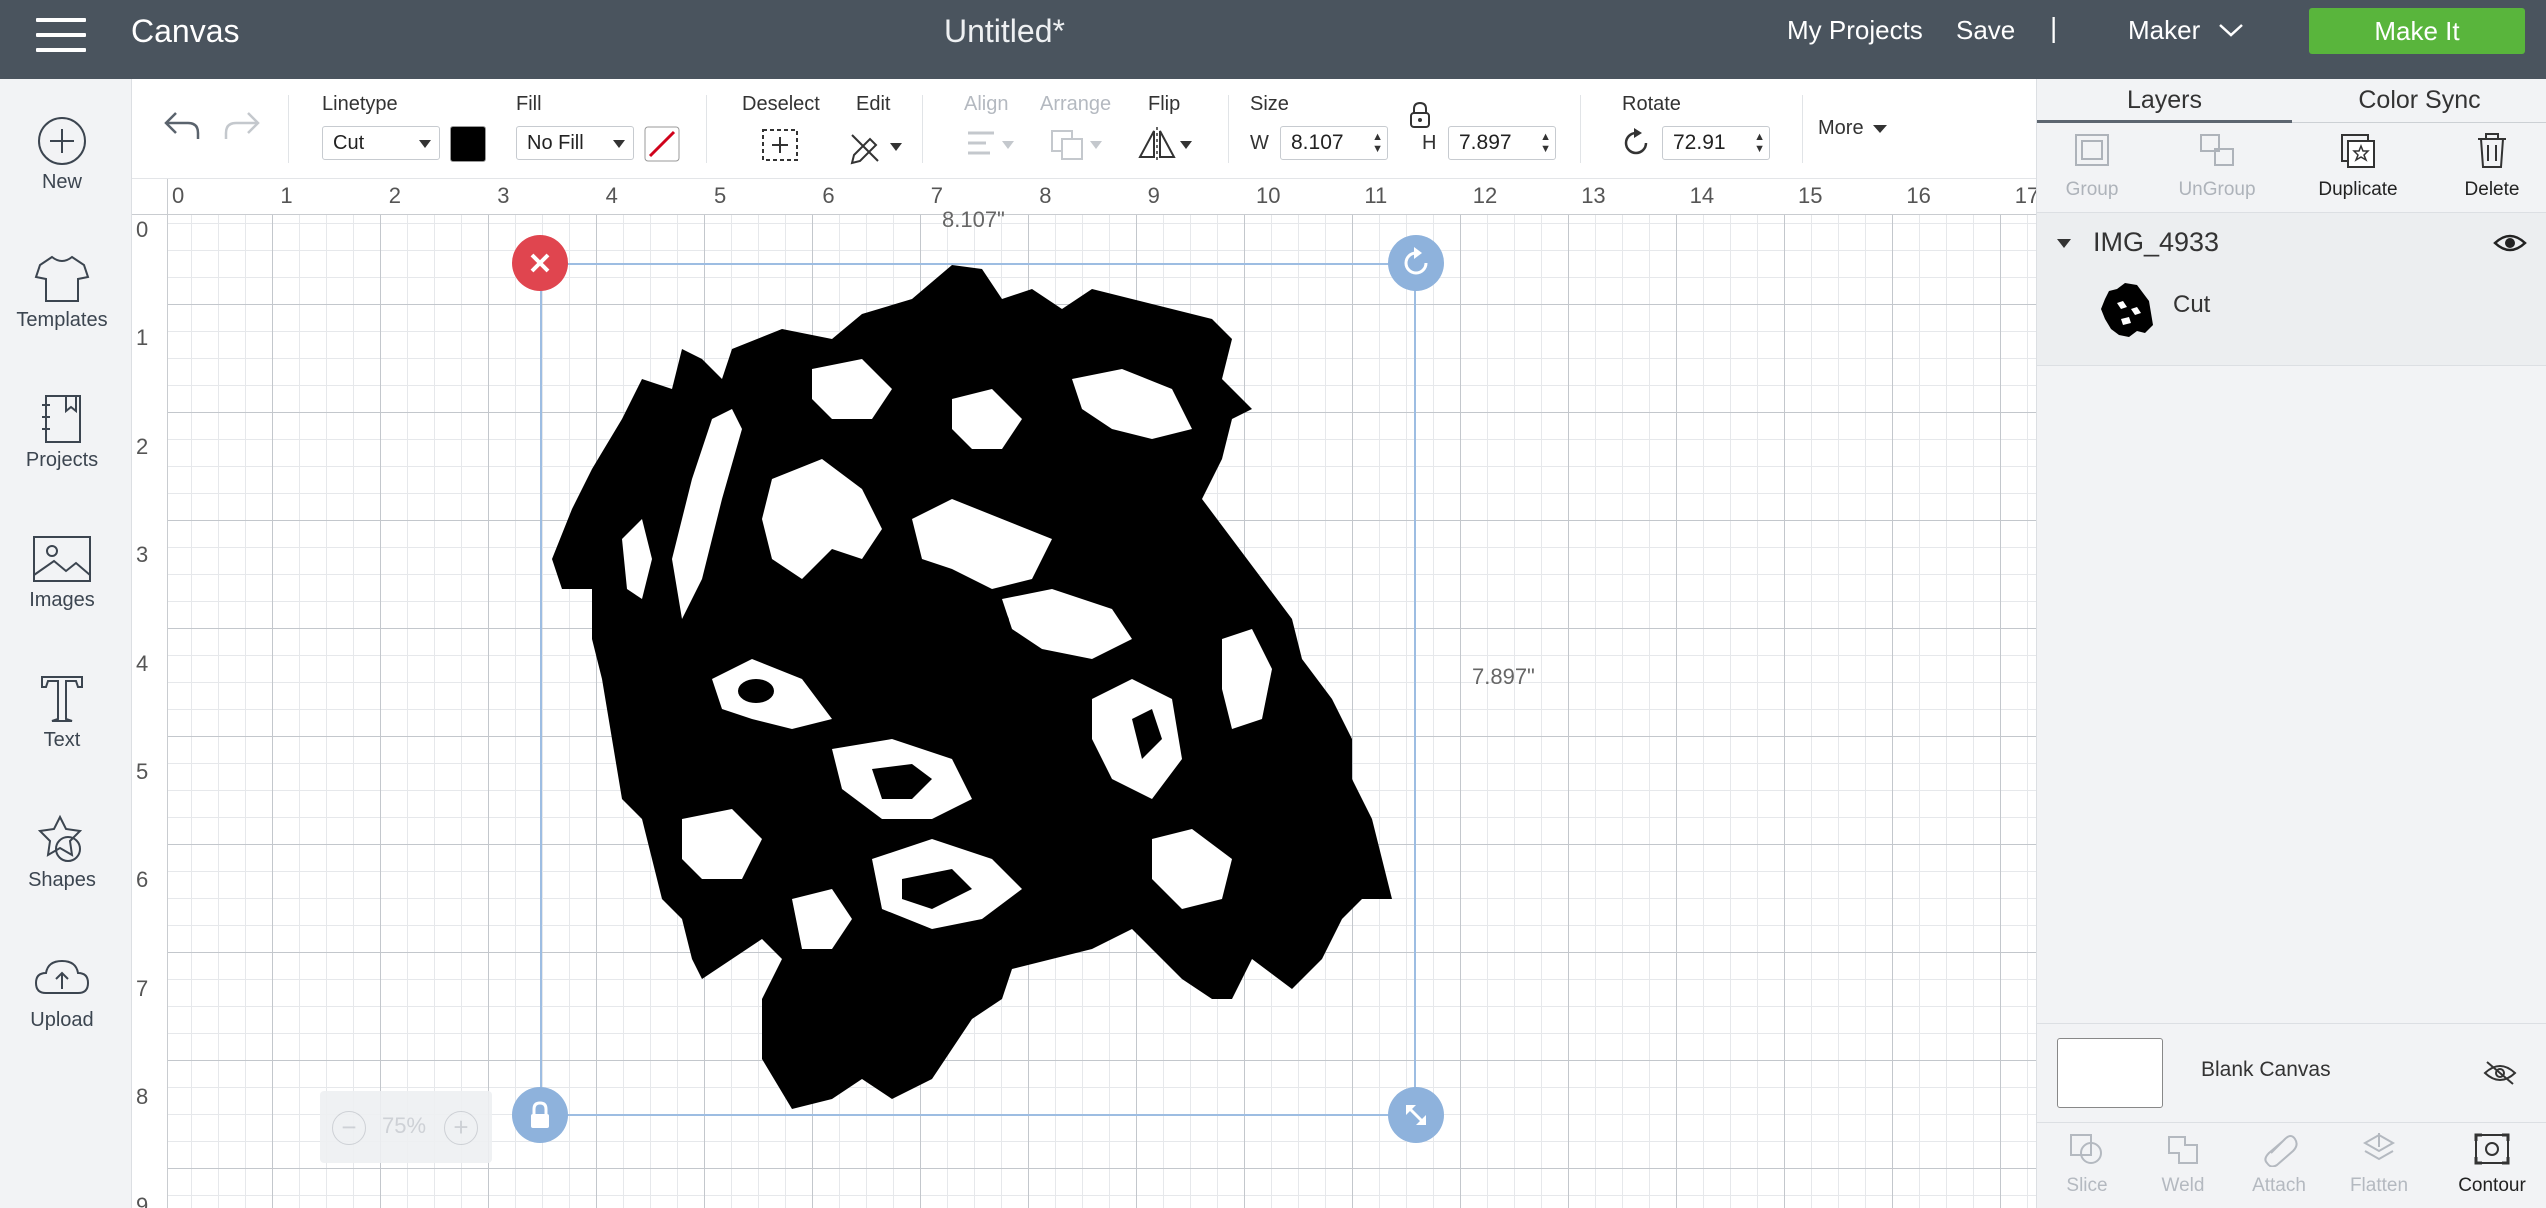 Image resolution: width=2546 pixels, height=1208 pixels. What do you see at coordinates (1759, 143) in the screenshot?
I see `rotate-stepper: ▲ ▼` at bounding box center [1759, 143].